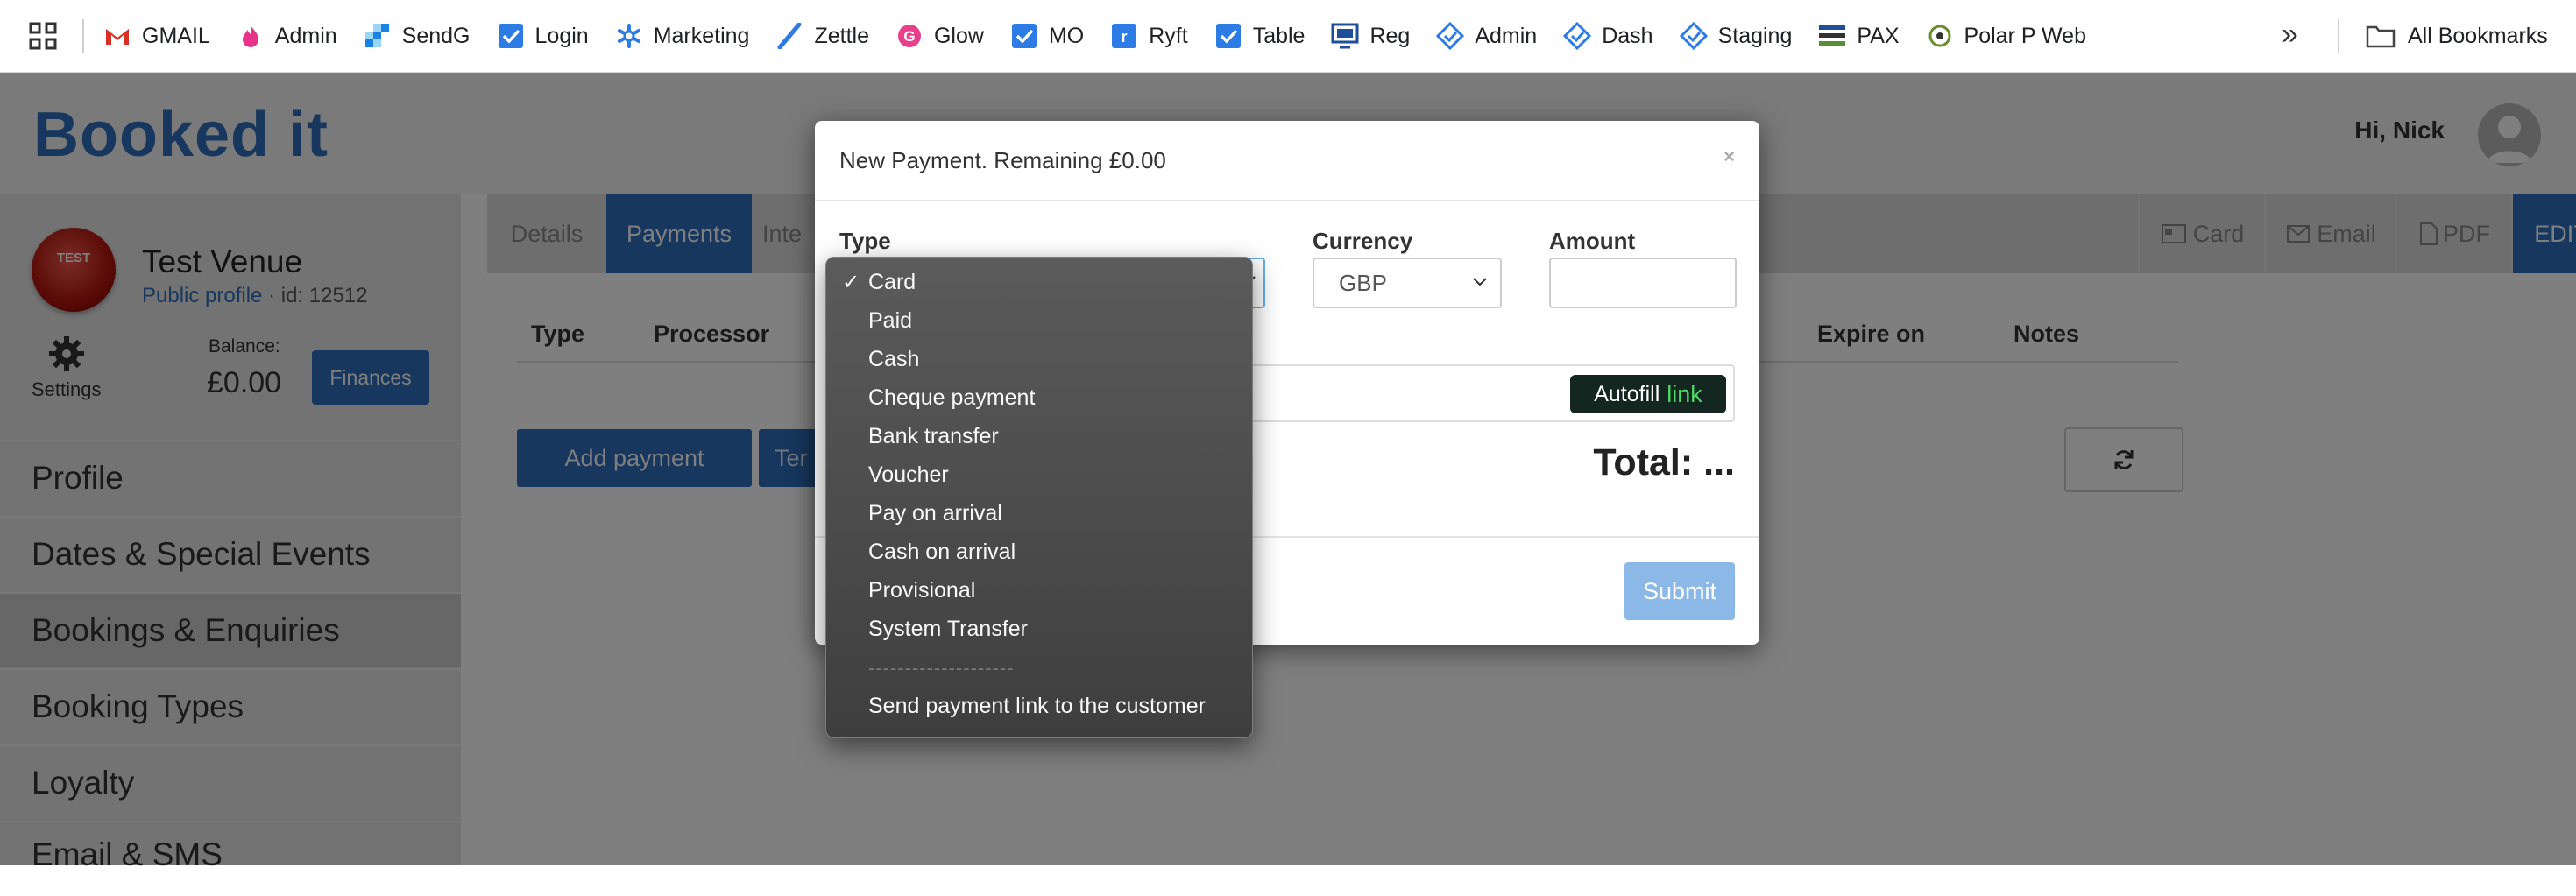 The width and height of the screenshot is (2576, 896). I want to click on bookmark-reg: Reg, so click(1370, 36).